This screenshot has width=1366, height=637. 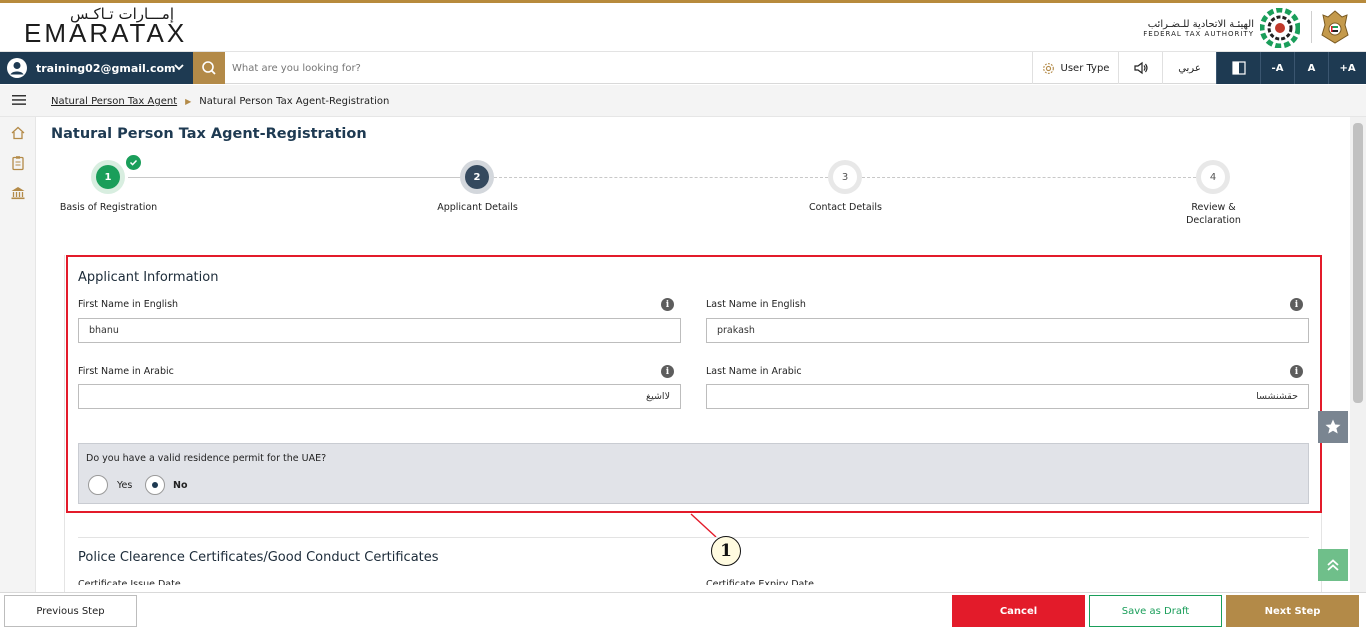 What do you see at coordinates (1213, 214) in the screenshot?
I see `step-4-label: Review & Declaration` at bounding box center [1213, 214].